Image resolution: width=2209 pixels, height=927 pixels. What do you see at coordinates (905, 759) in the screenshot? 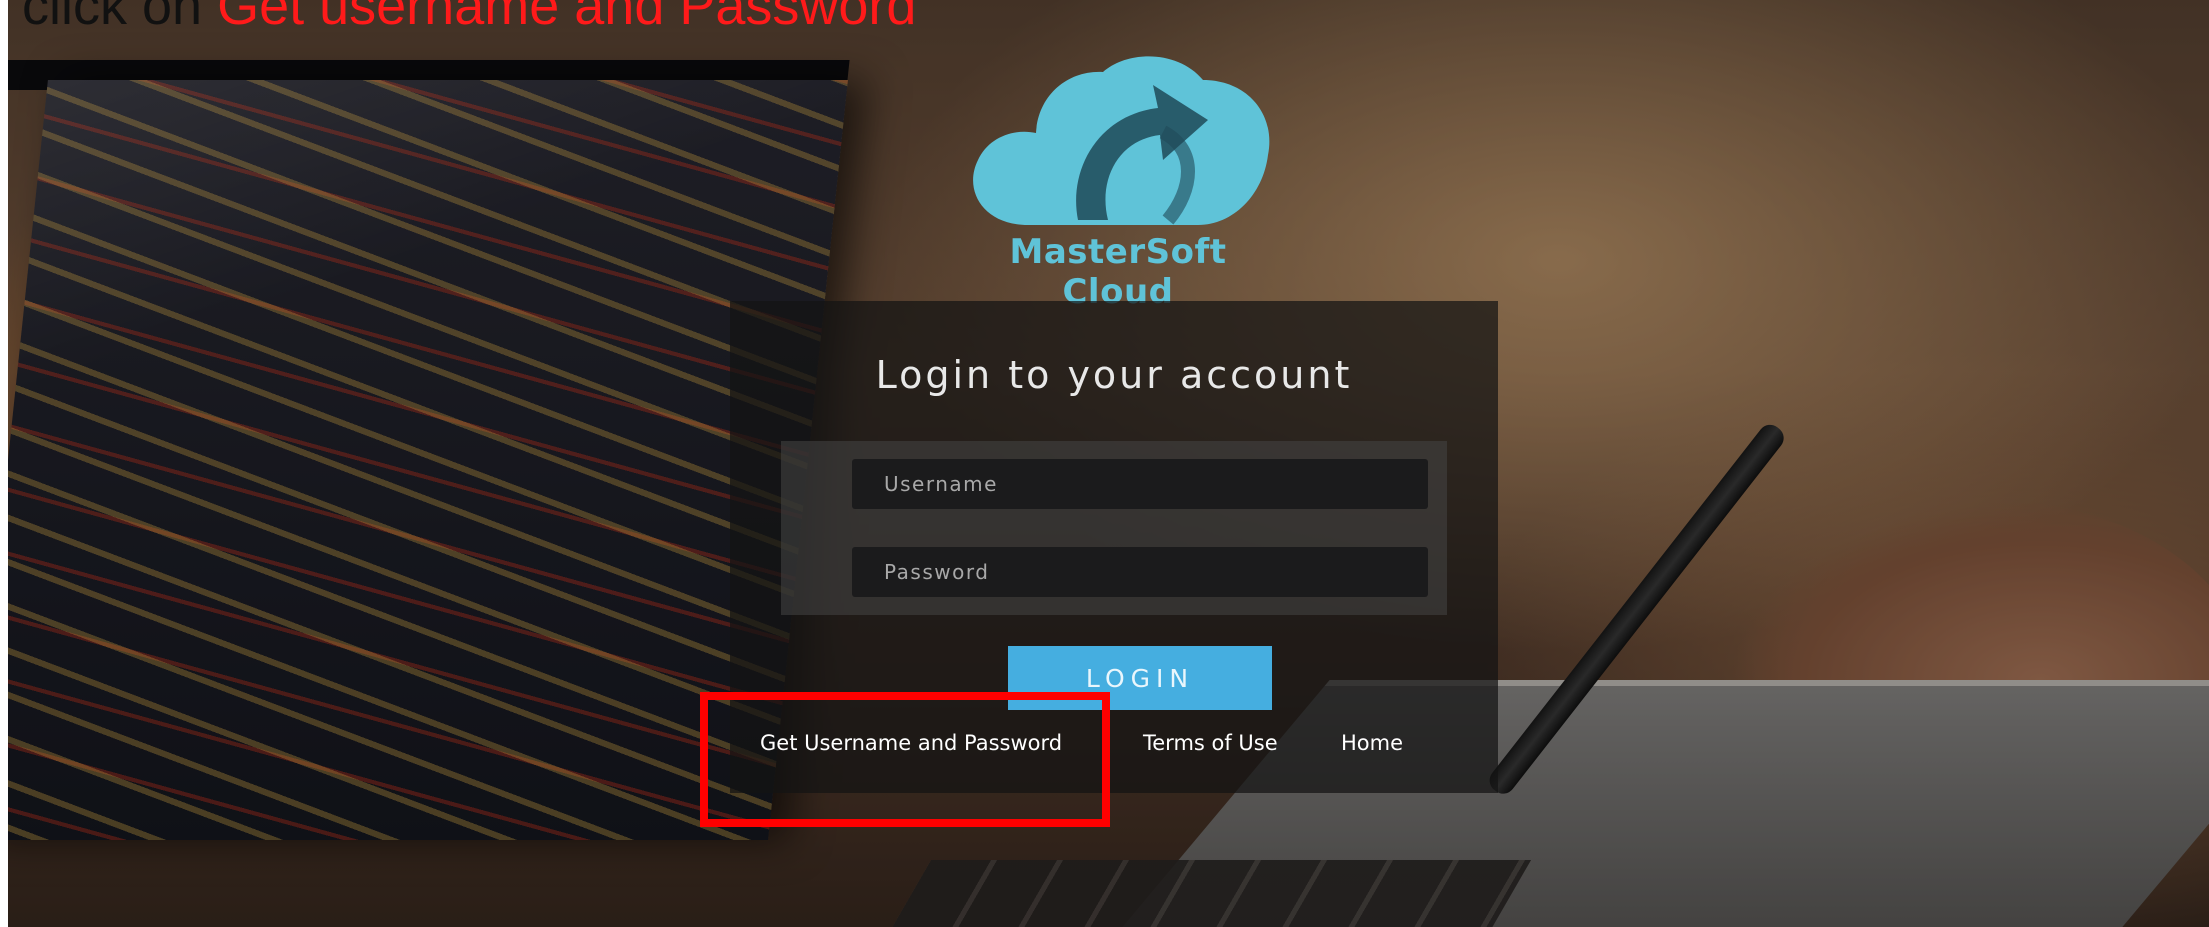
I see `highlight-annotation-box` at bounding box center [905, 759].